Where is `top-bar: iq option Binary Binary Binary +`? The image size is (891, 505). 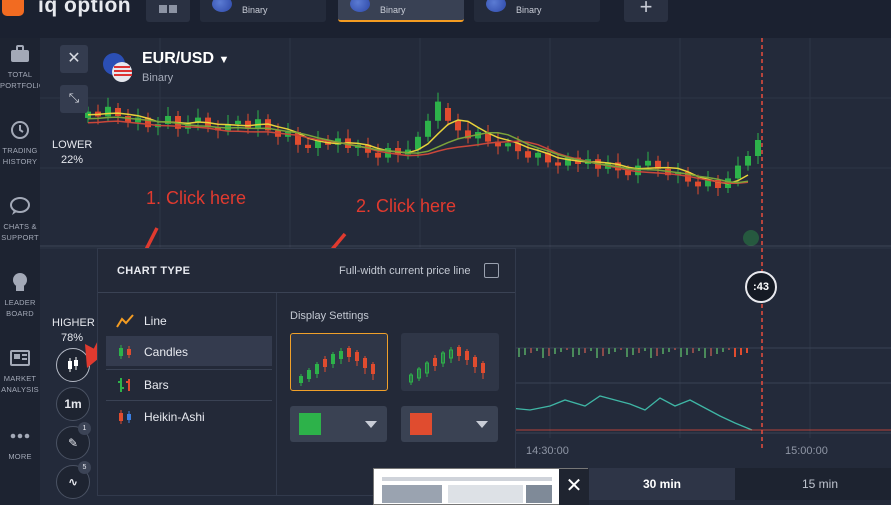 top-bar: iq option Binary Binary Binary + is located at coordinates (445, 19).